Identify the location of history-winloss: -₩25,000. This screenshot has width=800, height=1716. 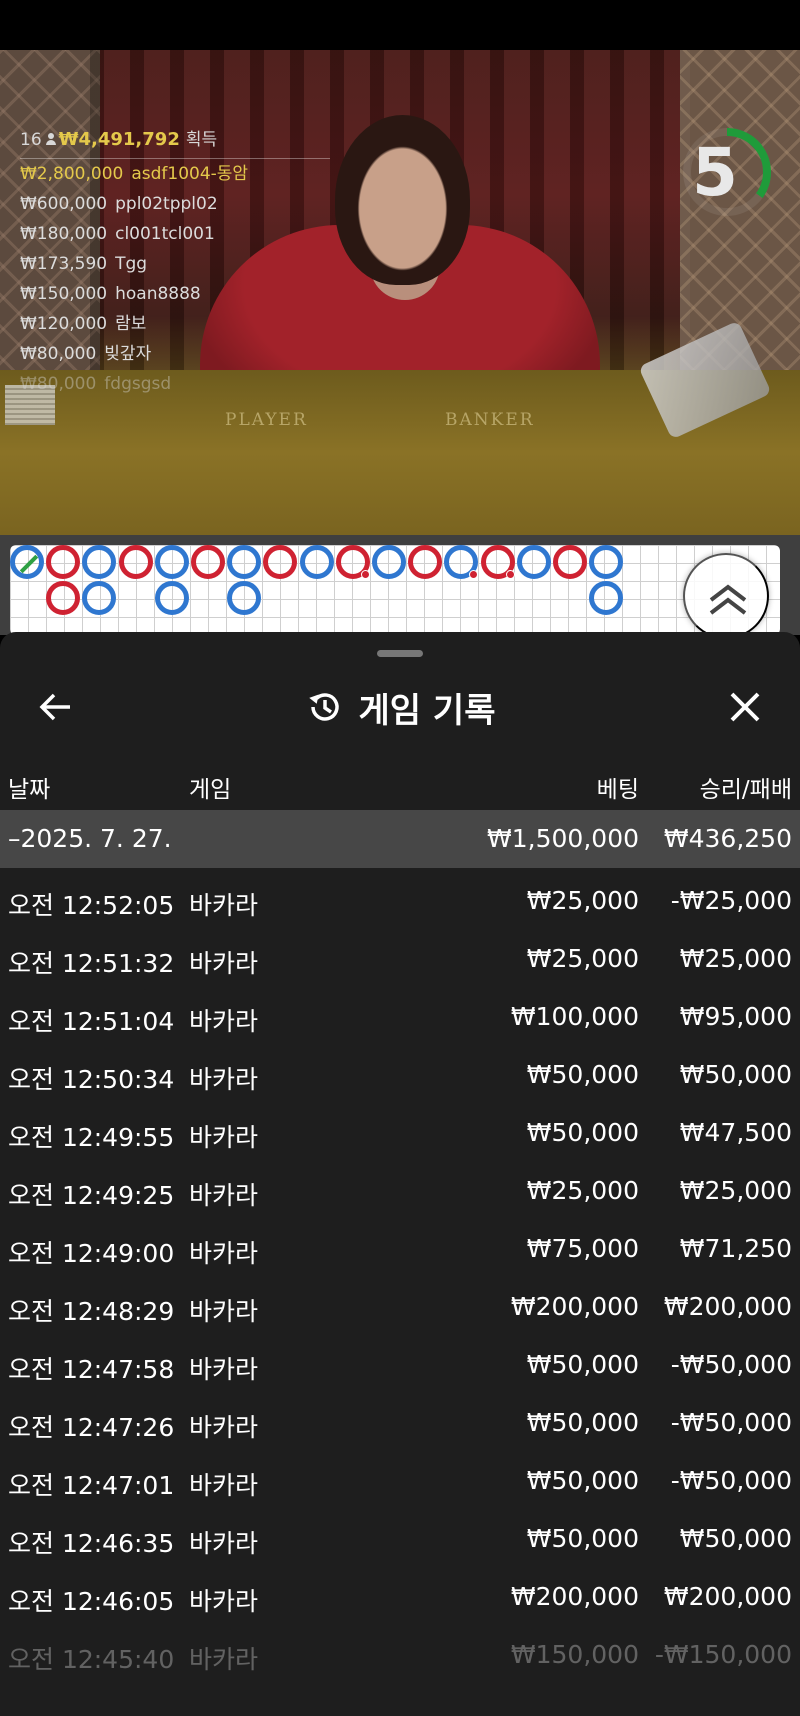
(731, 900).